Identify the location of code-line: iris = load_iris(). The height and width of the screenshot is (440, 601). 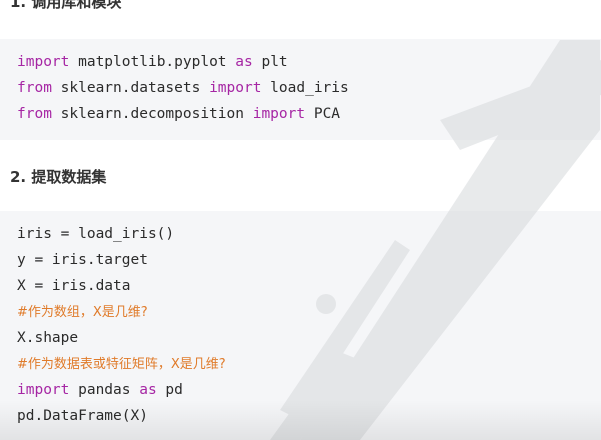
(309, 234).